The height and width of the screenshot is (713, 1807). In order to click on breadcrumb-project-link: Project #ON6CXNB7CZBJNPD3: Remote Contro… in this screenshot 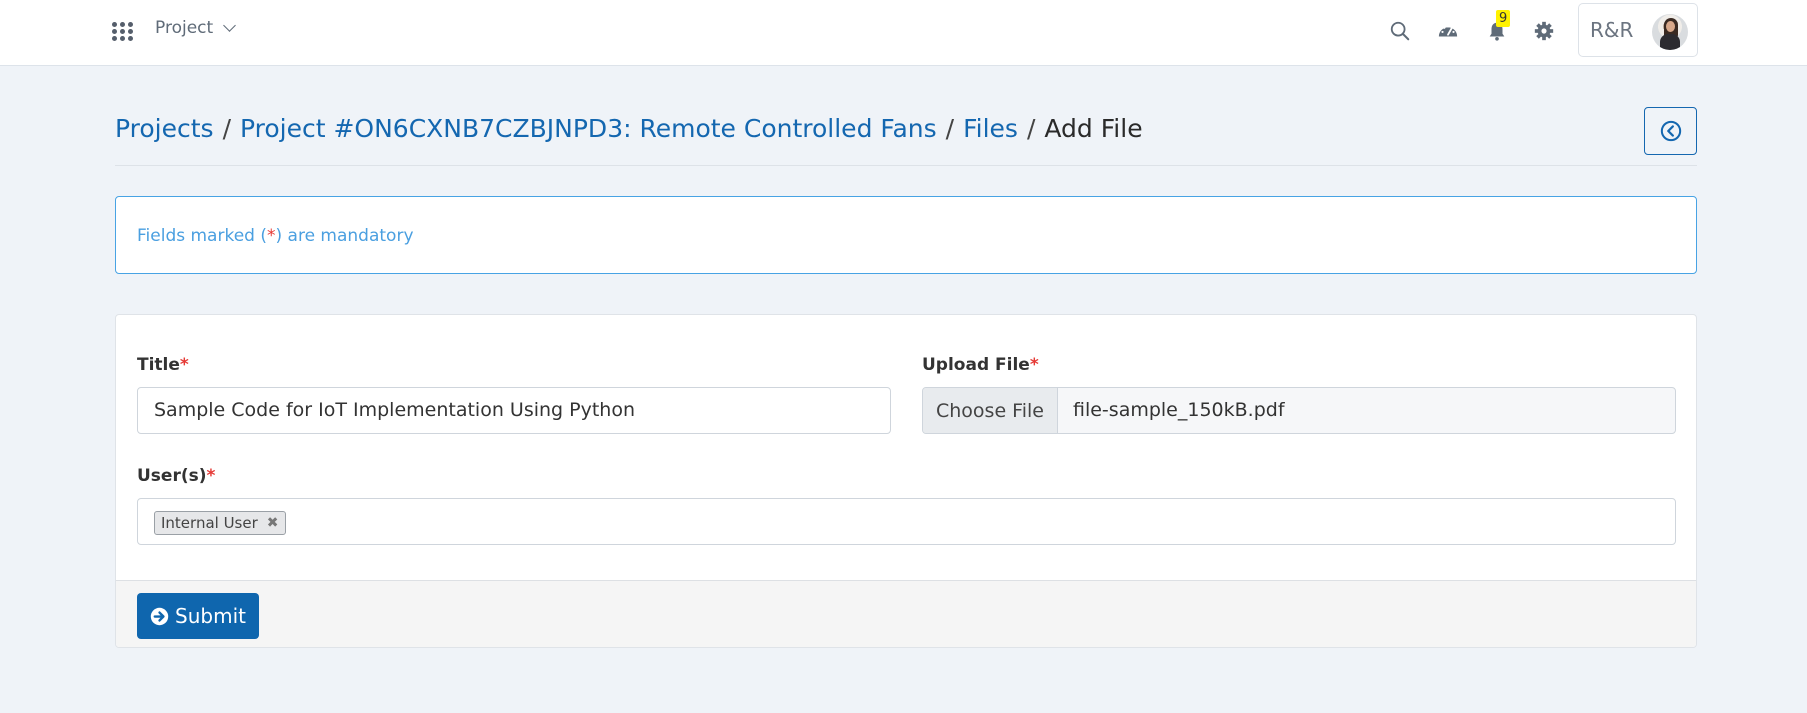, I will do `click(588, 128)`.